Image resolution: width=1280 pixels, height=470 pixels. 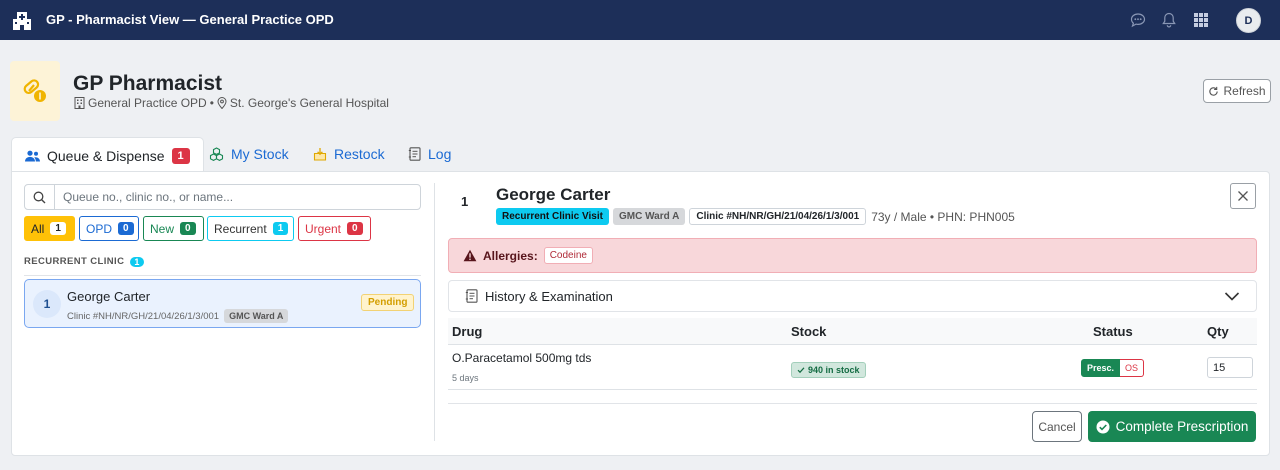 What do you see at coordinates (852, 296) in the screenshot?
I see `history-accordion: History & Examination` at bounding box center [852, 296].